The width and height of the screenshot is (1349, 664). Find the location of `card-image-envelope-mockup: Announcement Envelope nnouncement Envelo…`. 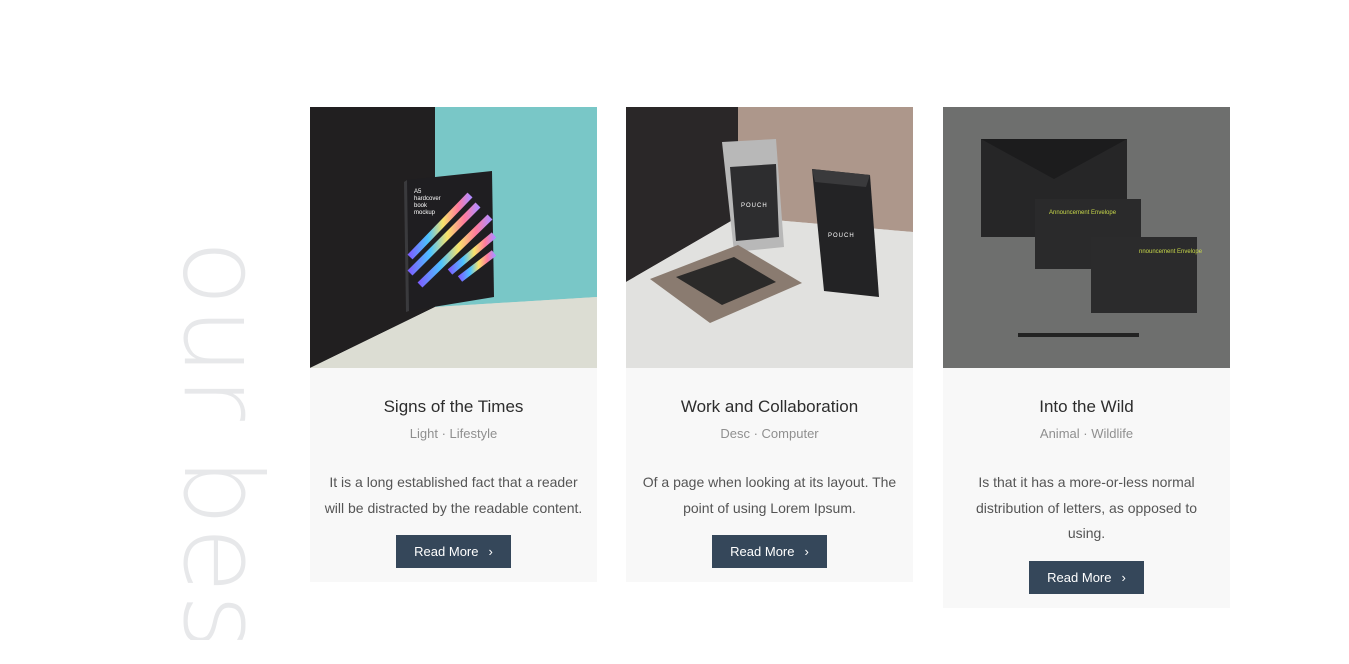

card-image-envelope-mockup: Announcement Envelope nnouncement Envelo… is located at coordinates (1086, 237).